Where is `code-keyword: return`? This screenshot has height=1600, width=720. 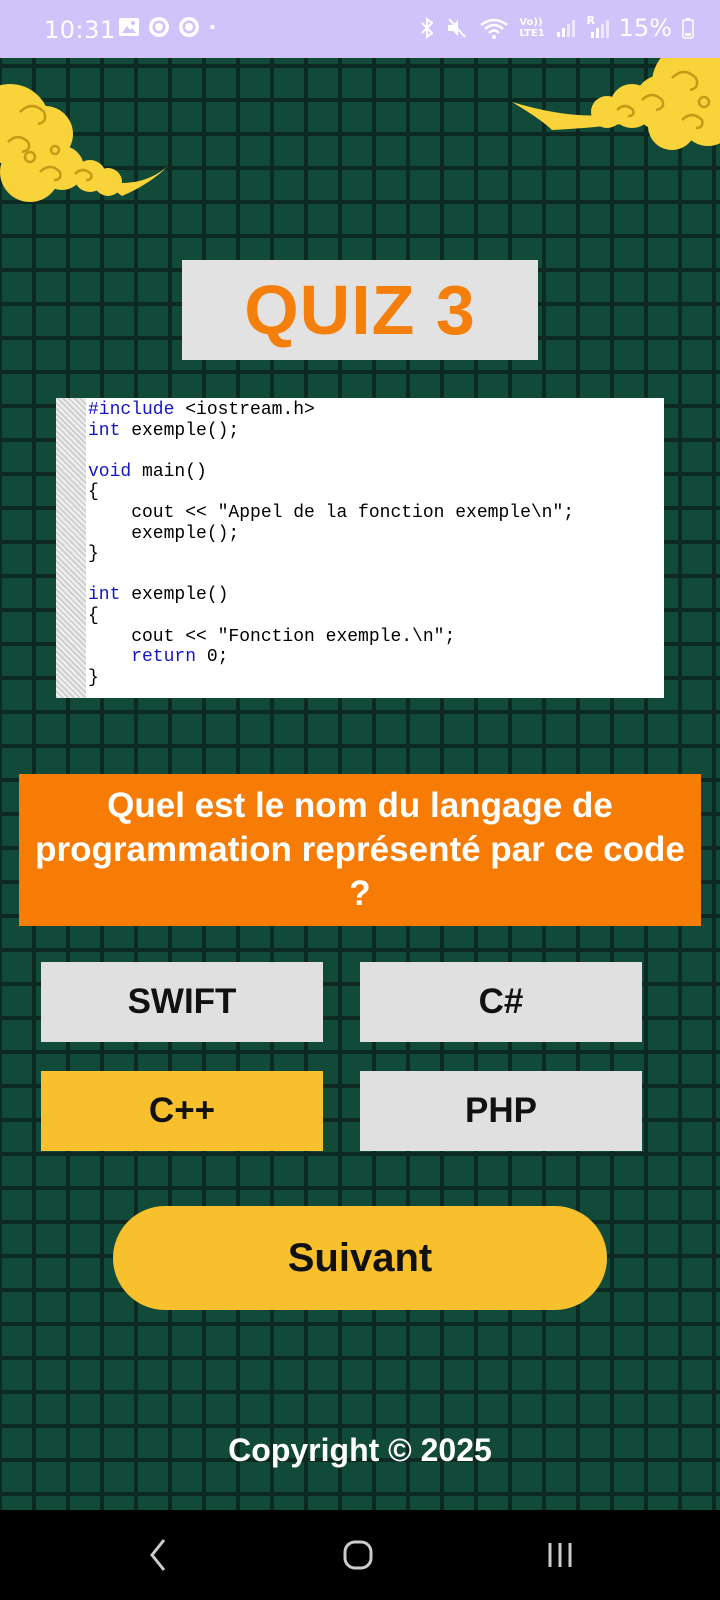
code-keyword: return is located at coordinates (142, 657).